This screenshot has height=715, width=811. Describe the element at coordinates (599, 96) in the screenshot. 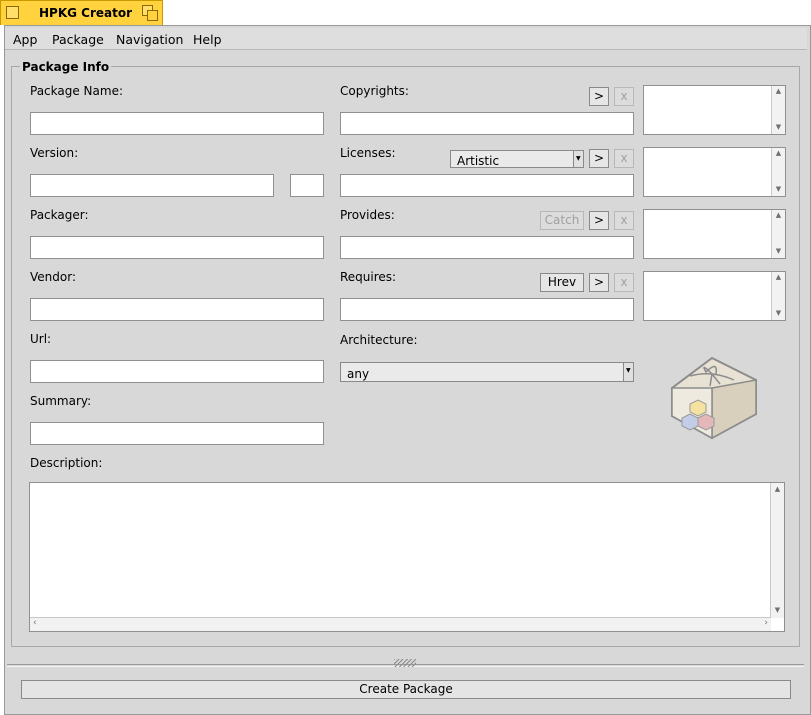

I see `copyrights-add-button: >` at that location.